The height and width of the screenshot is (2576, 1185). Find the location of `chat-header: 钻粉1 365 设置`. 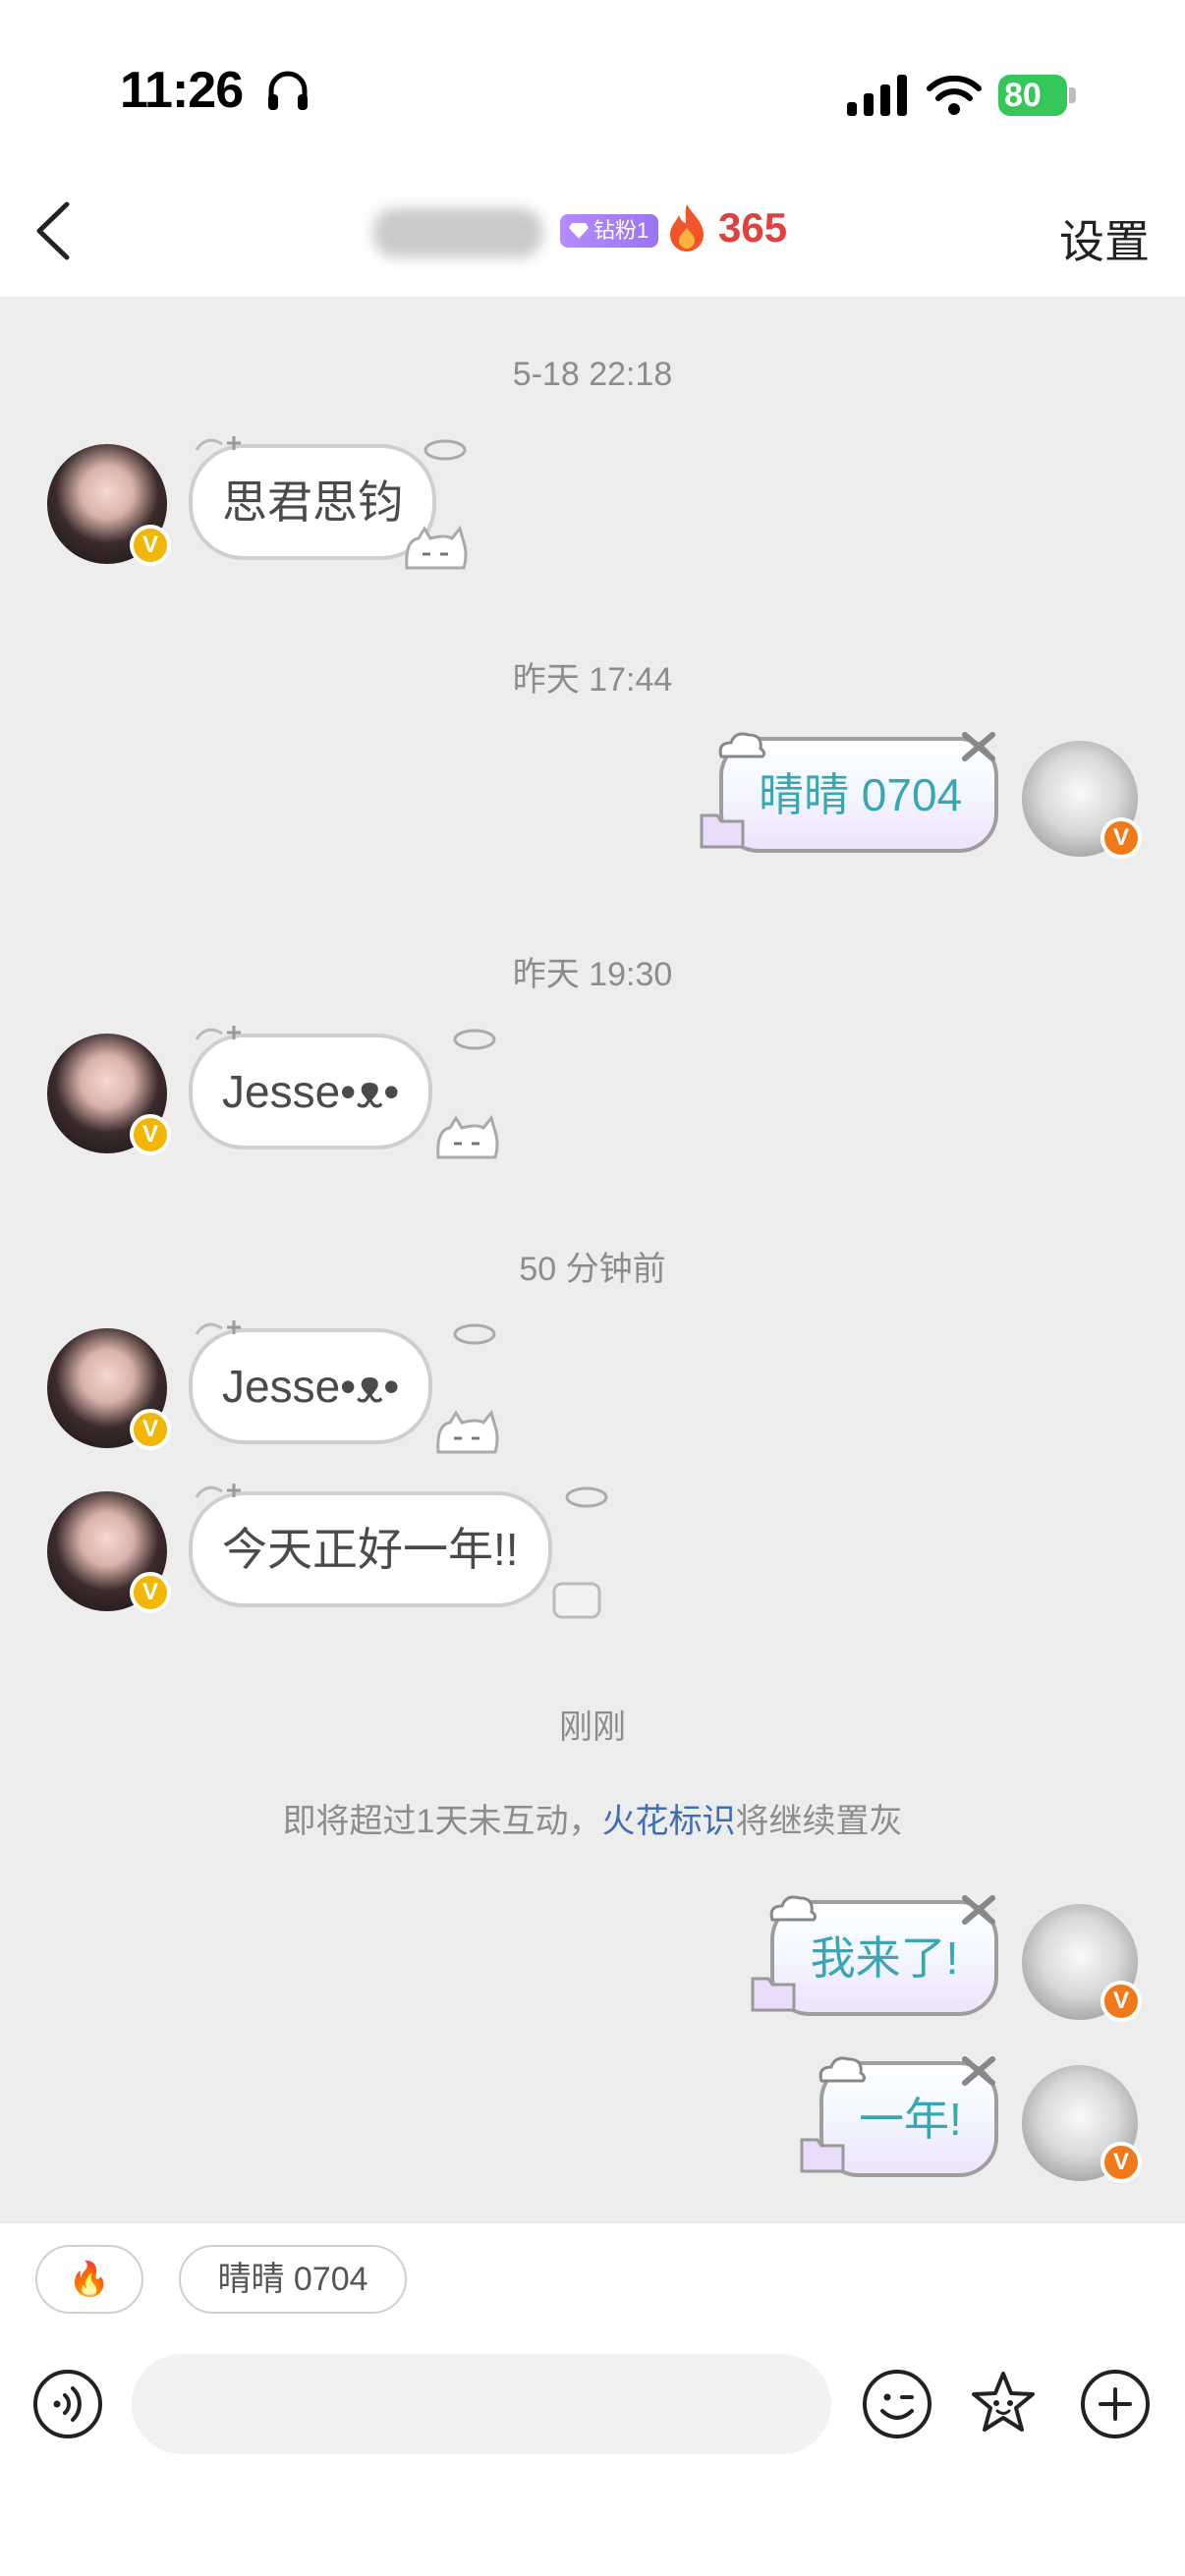

chat-header: 钻粉1 365 设置 is located at coordinates (592, 232).